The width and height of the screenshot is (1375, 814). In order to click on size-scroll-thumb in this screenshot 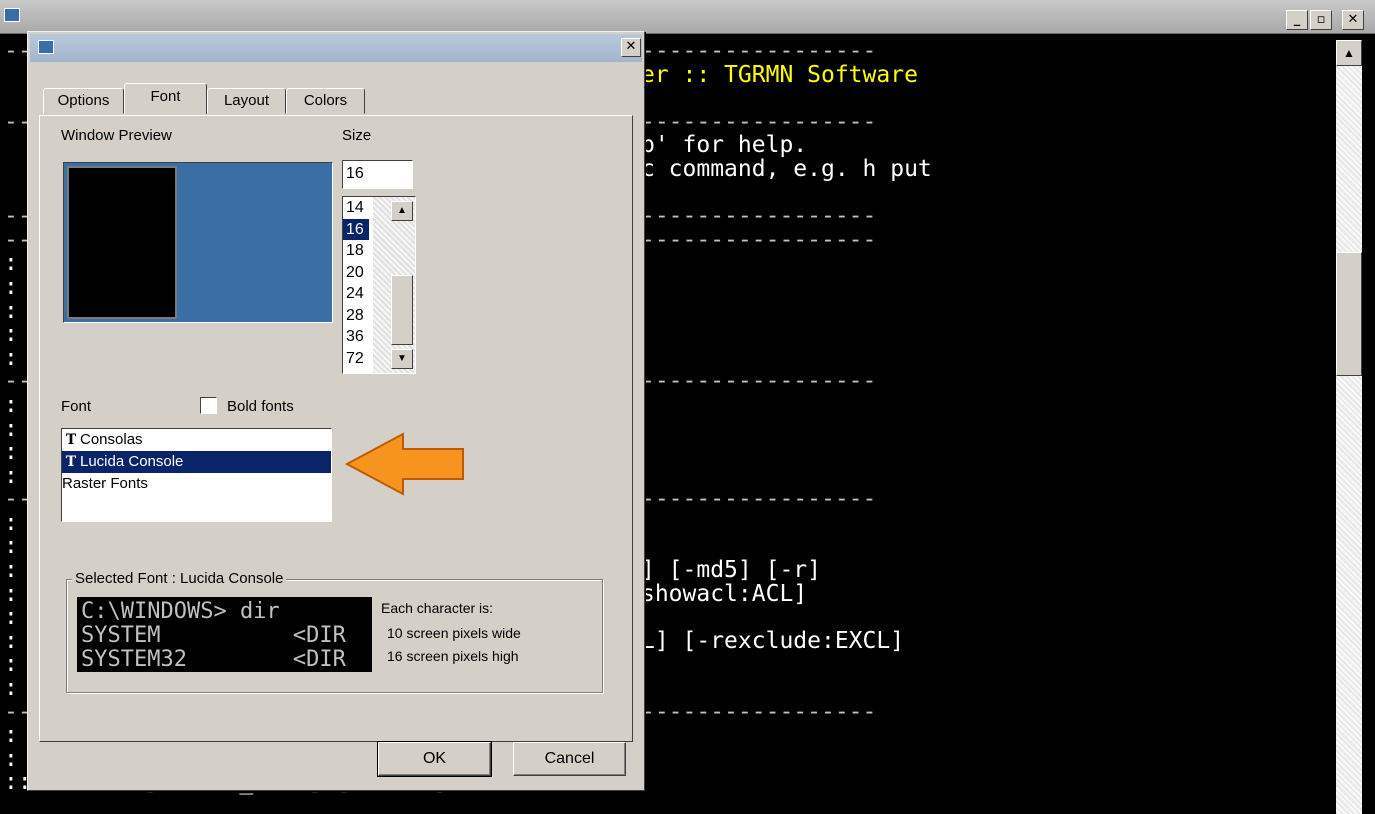, I will do `click(402, 310)`.